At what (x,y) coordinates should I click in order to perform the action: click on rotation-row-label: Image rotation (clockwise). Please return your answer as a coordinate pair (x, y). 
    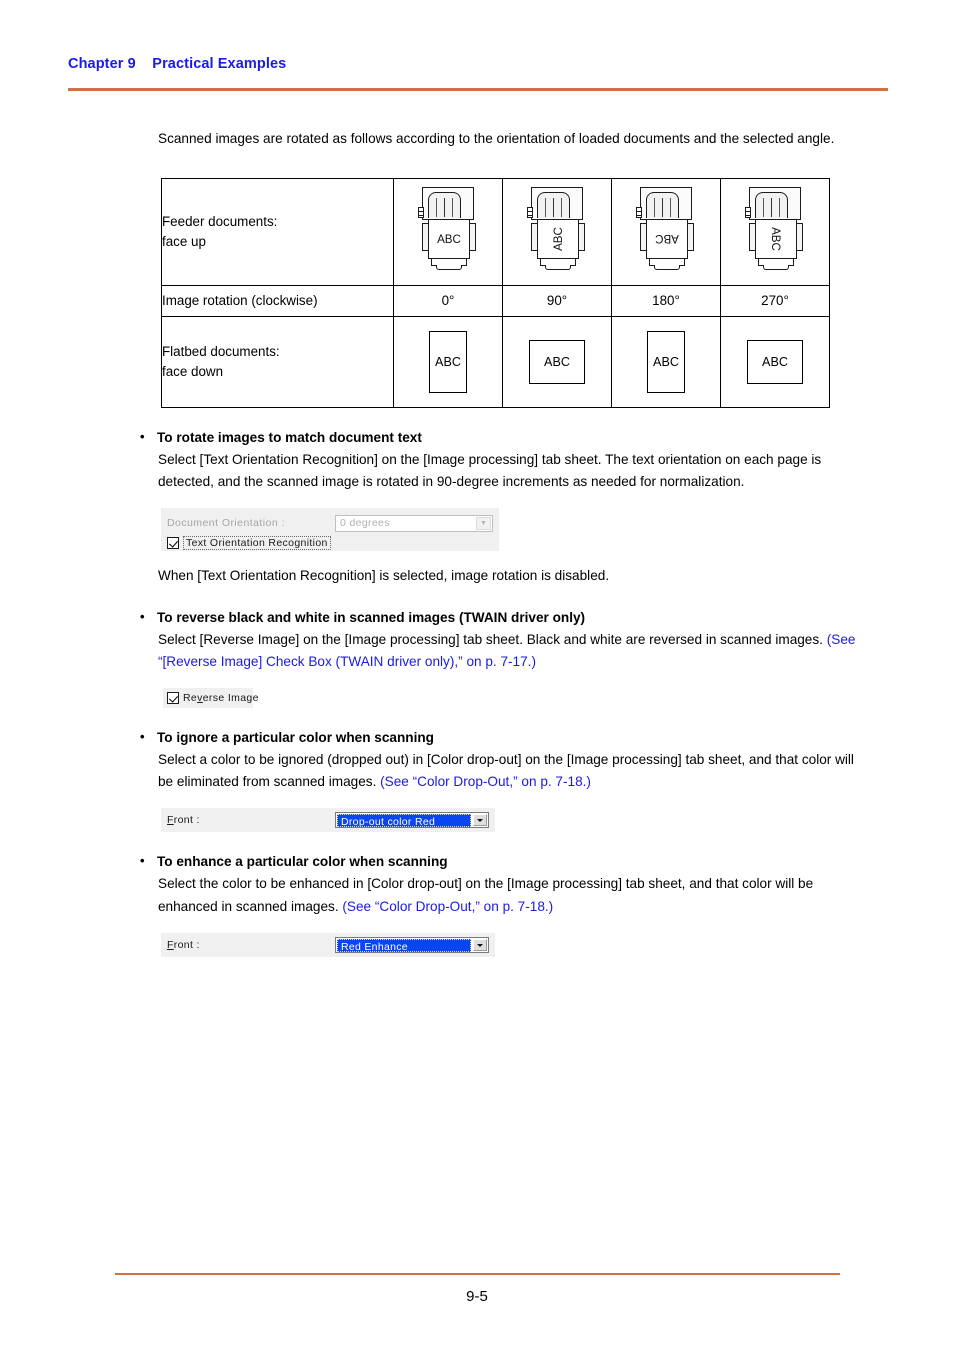
    Looking at the image, I should click on (277, 300).